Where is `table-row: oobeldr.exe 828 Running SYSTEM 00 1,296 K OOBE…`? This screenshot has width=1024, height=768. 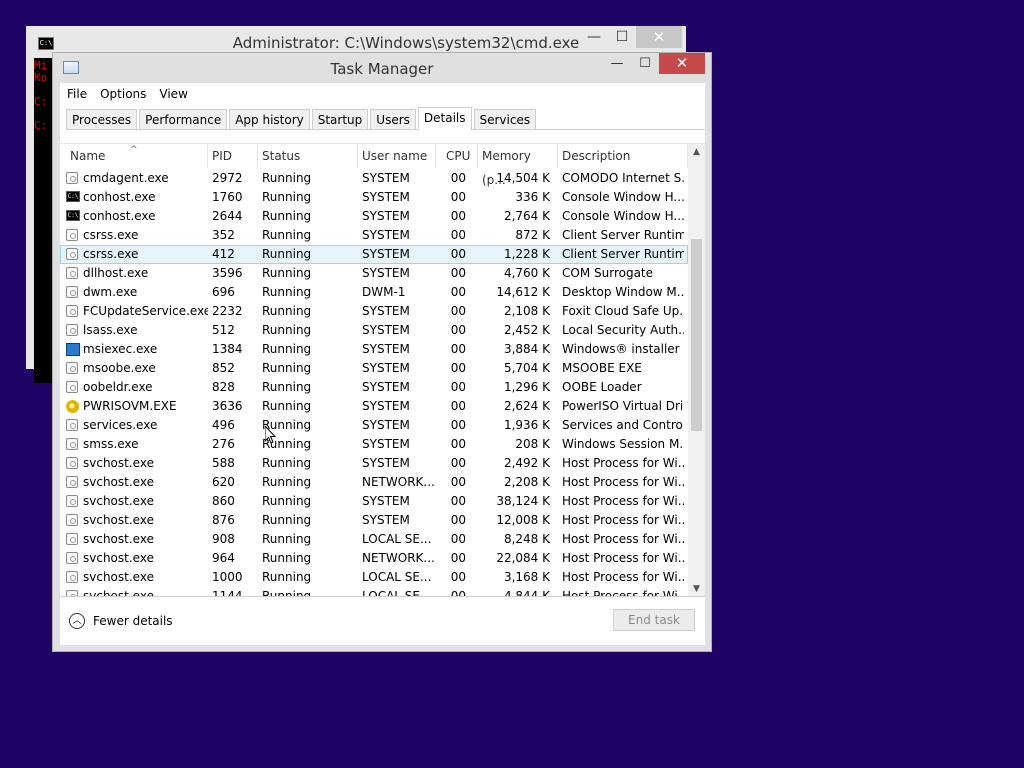
table-row: oobeldr.exe 828 Running SYSTEM 00 1,296 K OOBE… is located at coordinates (374, 387).